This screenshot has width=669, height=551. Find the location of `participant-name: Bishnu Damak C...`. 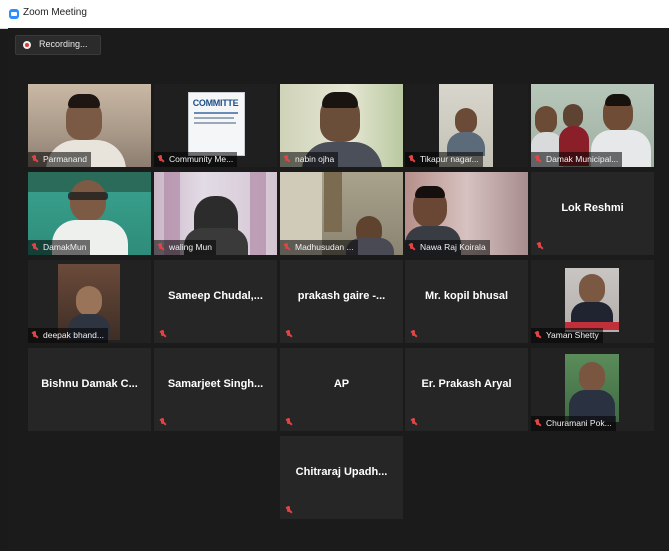

participant-name: Bishnu Damak C... is located at coordinates (89, 384).